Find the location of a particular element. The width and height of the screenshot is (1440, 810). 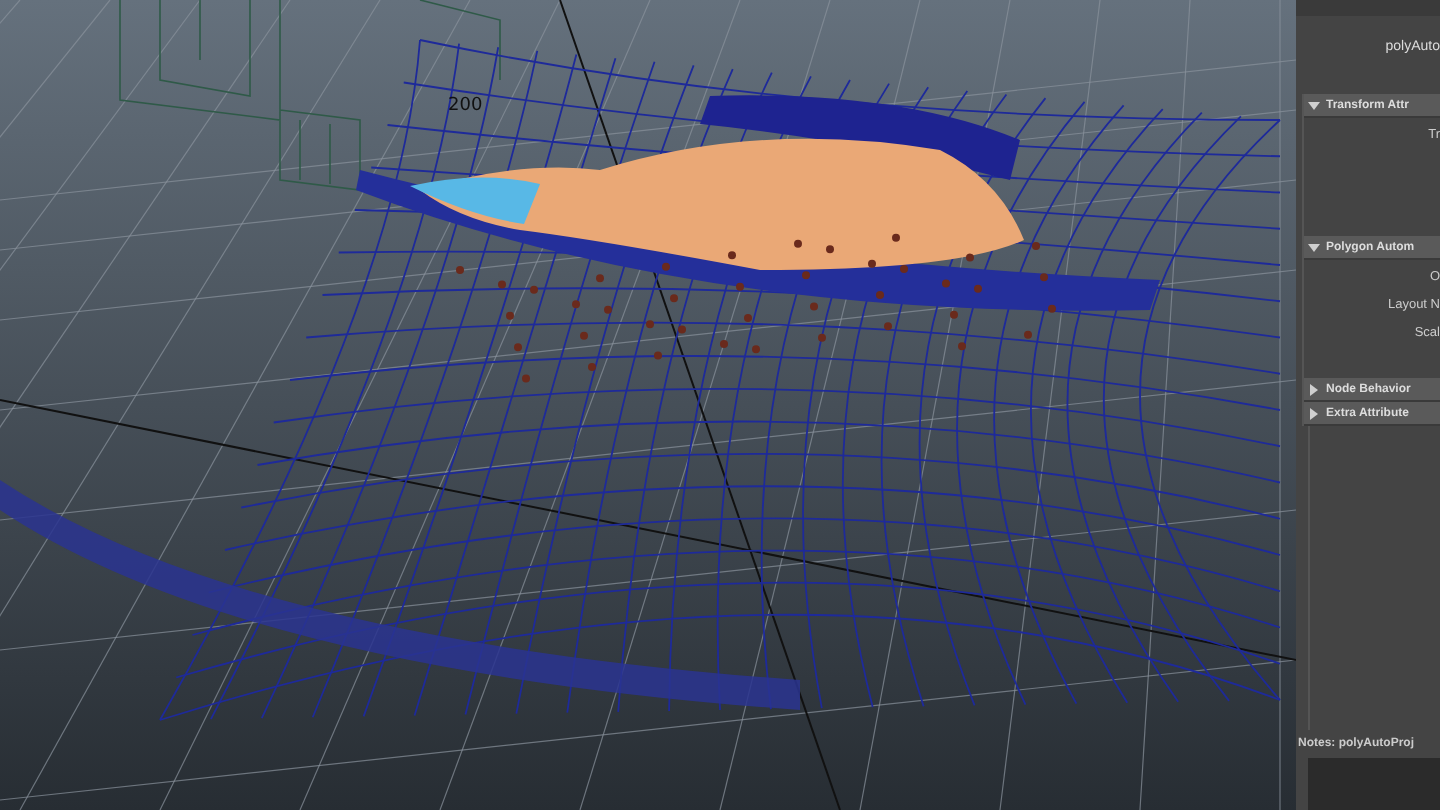

notes-field is located at coordinates (1374, 784).